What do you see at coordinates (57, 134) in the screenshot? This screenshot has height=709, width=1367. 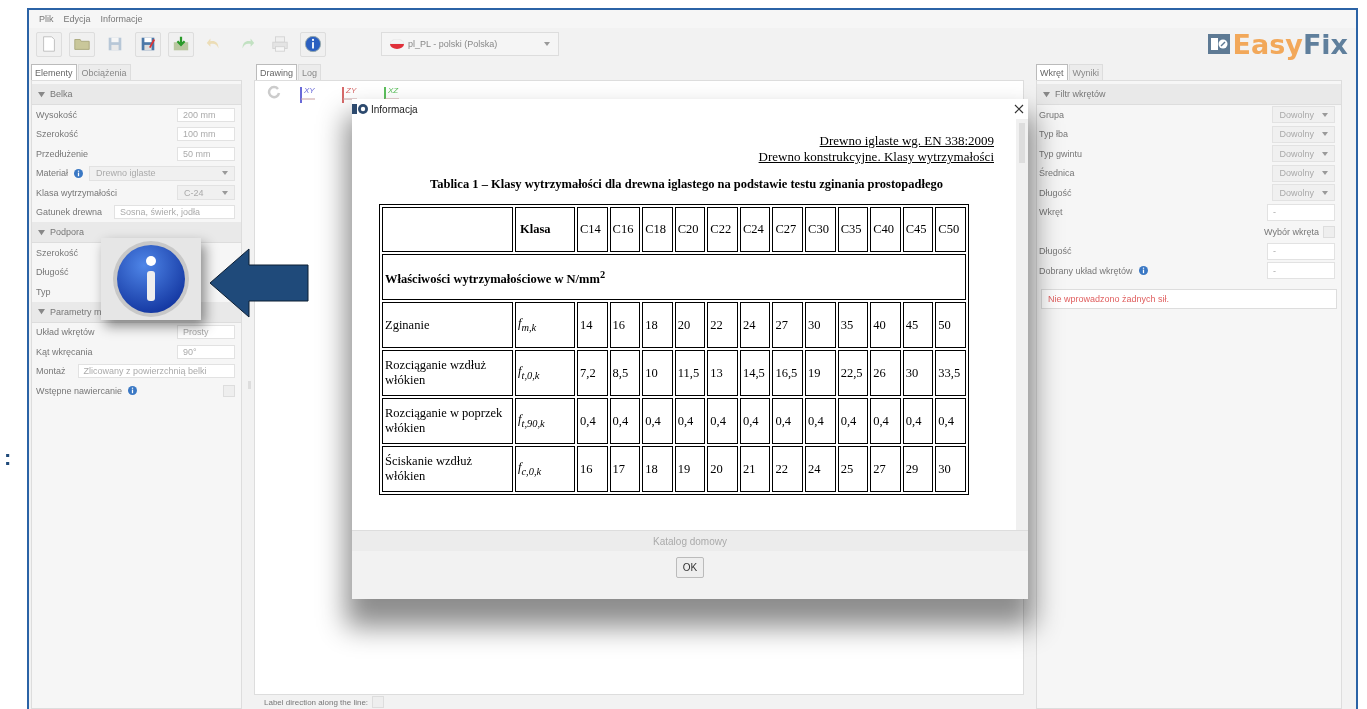 I see `field-label: Szerokość` at bounding box center [57, 134].